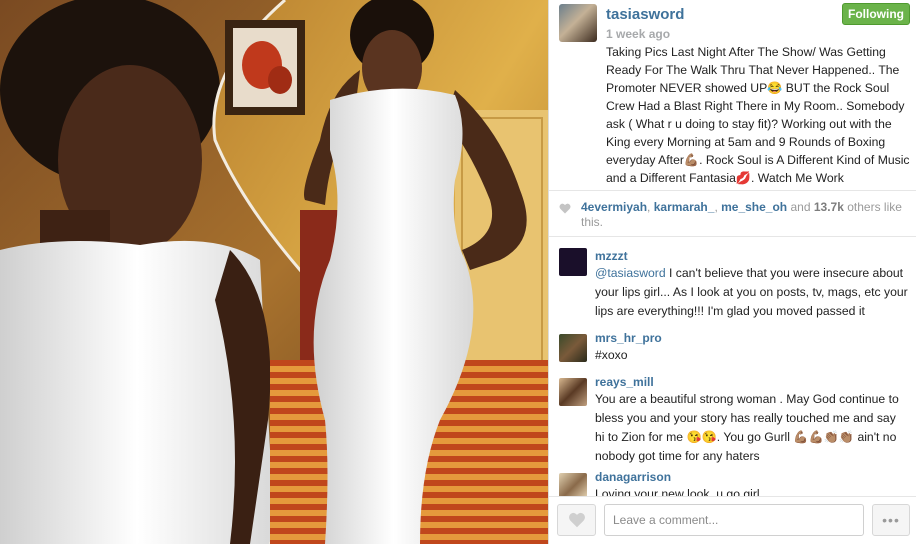 This screenshot has height=544, width=916. I want to click on comment-username: danagarrison, so click(751, 477).